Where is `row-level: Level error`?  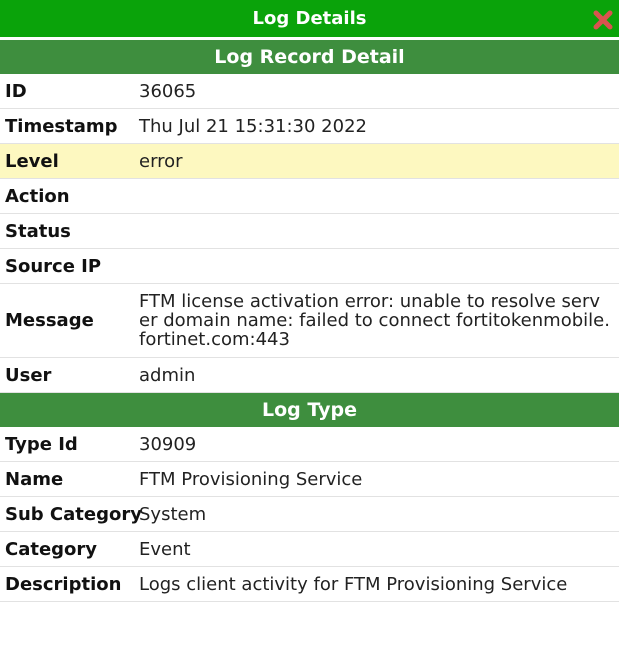
row-level: Level error is located at coordinates (309, 161).